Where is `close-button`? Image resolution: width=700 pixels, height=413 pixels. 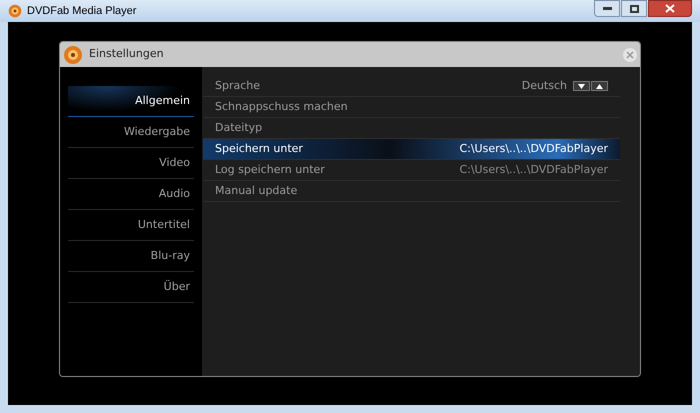
close-button is located at coordinates (670, 8).